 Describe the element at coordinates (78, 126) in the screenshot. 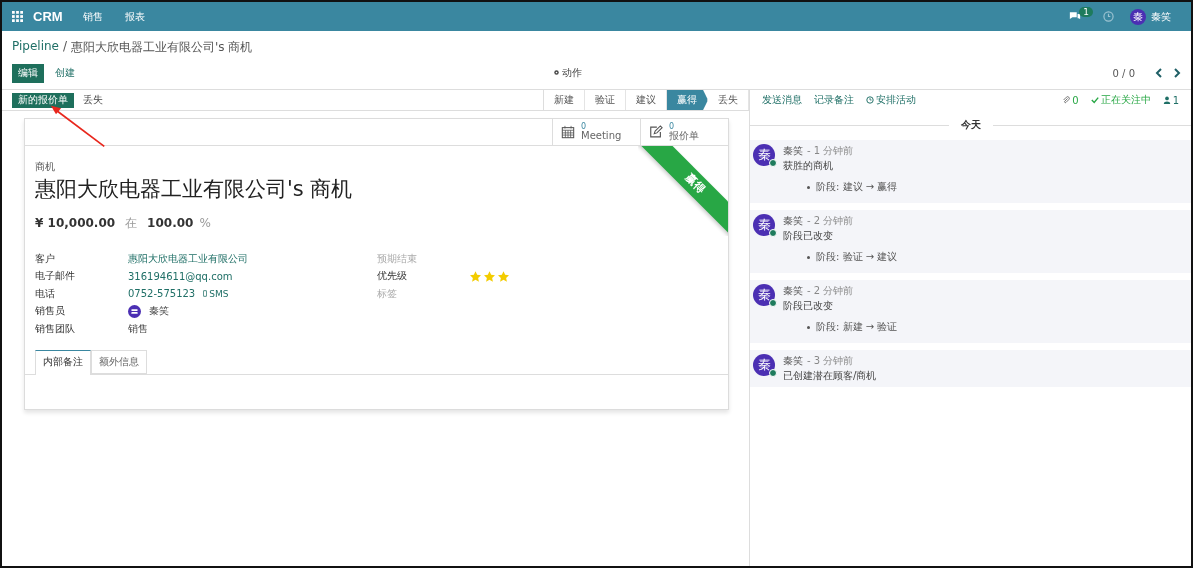

I see `annotation-arrow` at that location.